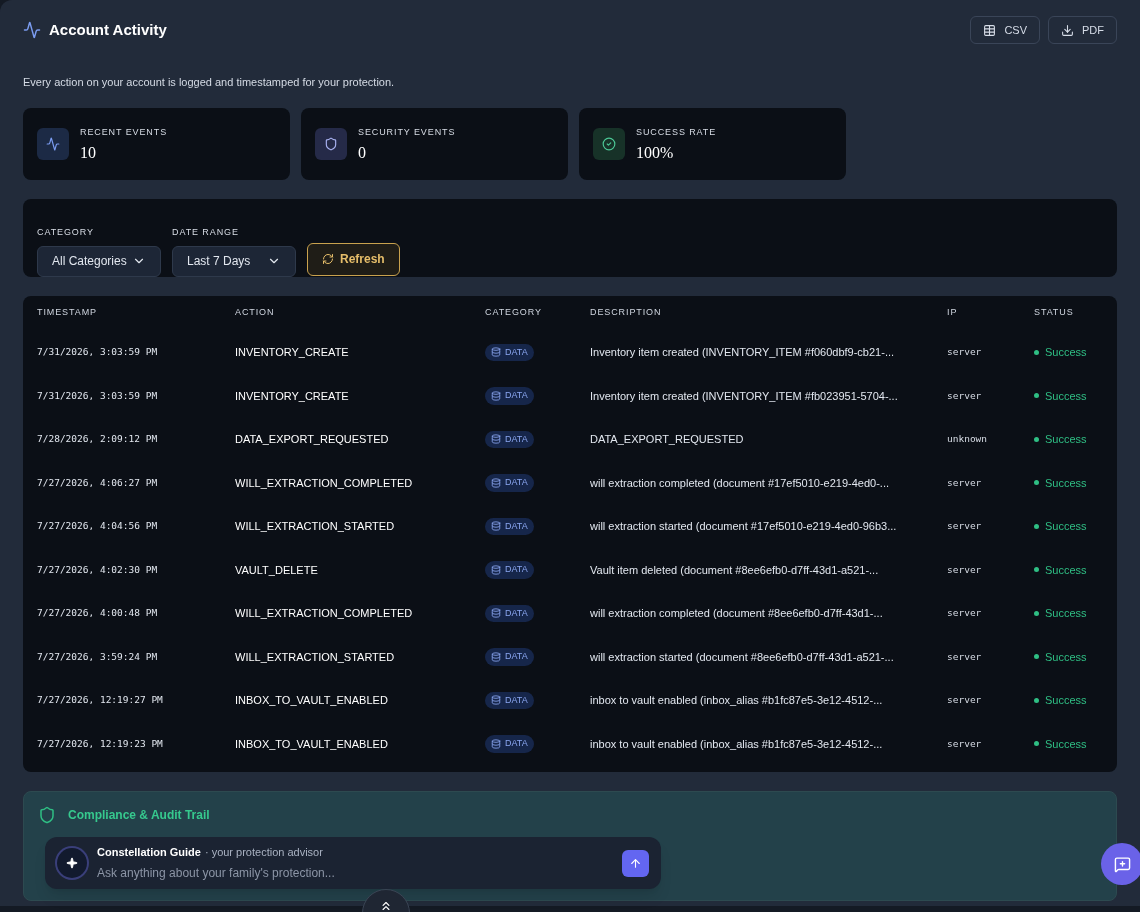 The height and width of the screenshot is (912, 1140). Describe the element at coordinates (149, 853) in the screenshot. I see `guide-name: Constellation Guide` at that location.